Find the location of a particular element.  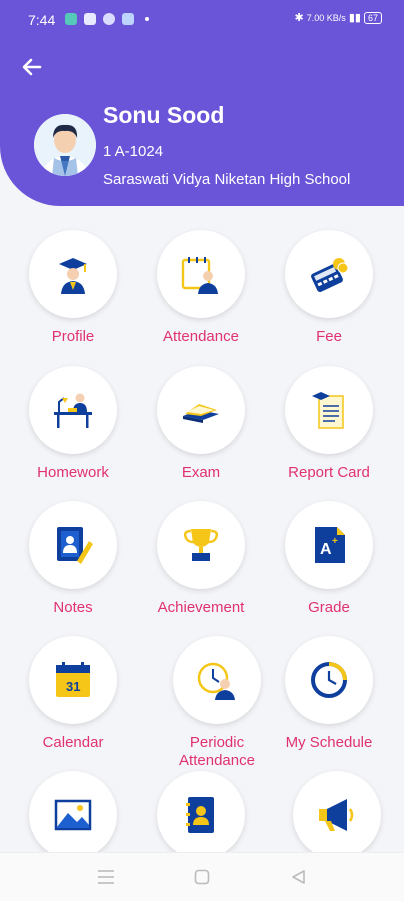

school-name: Saraswati Vidya Niketan High School is located at coordinates (227, 179).